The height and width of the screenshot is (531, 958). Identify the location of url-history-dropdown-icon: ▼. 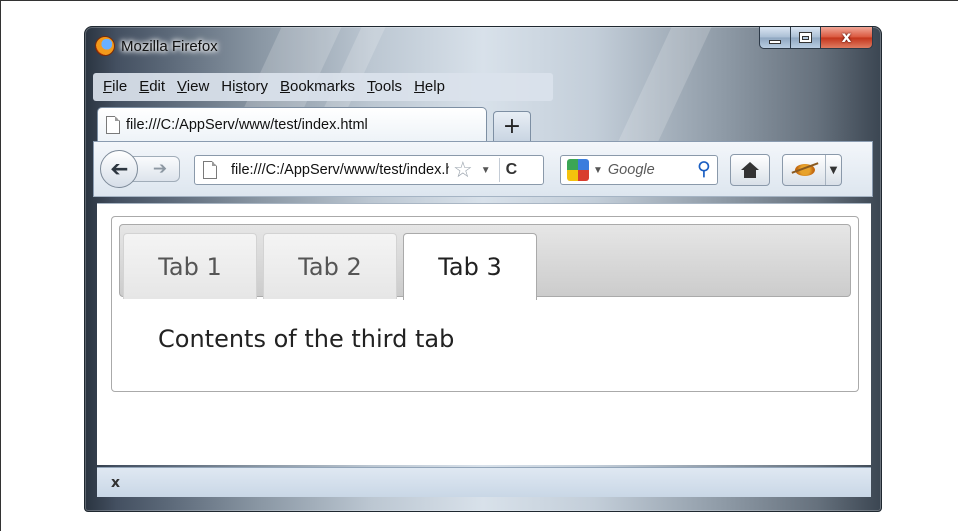
(486, 170).